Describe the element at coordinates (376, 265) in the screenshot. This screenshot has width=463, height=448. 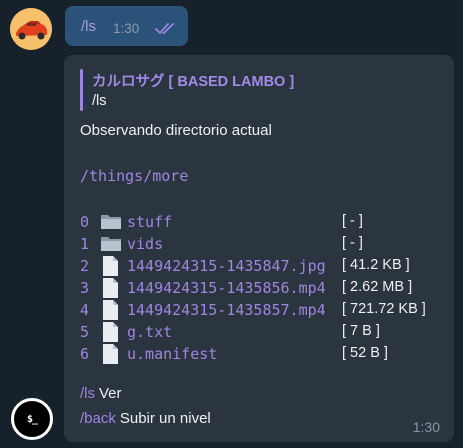
I see `file-size: [ 41.2 KB ]` at that location.